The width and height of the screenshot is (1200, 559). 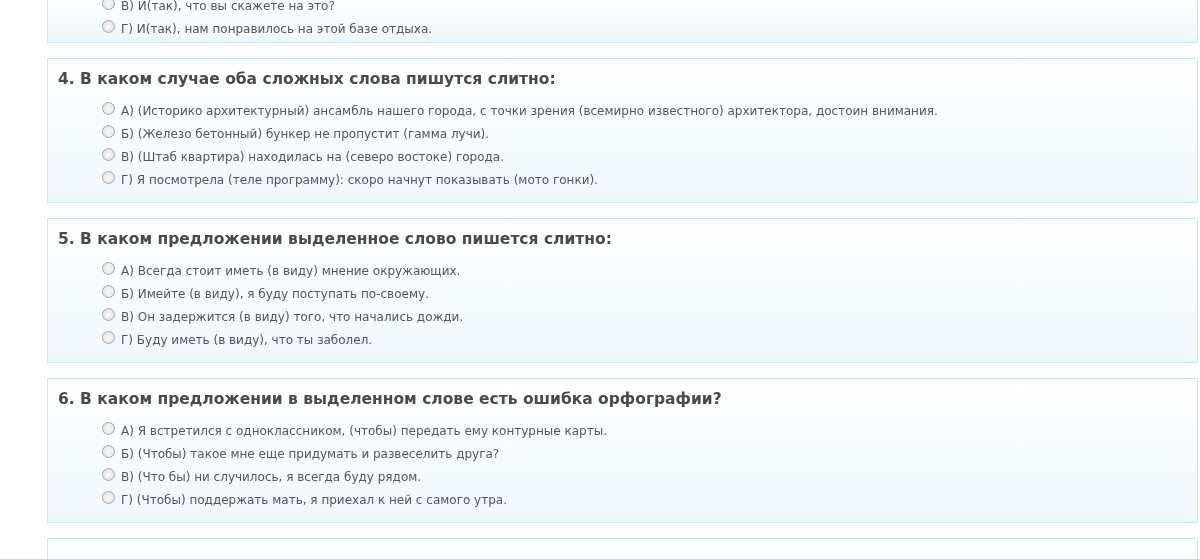 What do you see at coordinates (277, 28) in the screenshot?
I see `option-label: Г) И(так), нам понравилось на этой базе отдыха.` at bounding box center [277, 28].